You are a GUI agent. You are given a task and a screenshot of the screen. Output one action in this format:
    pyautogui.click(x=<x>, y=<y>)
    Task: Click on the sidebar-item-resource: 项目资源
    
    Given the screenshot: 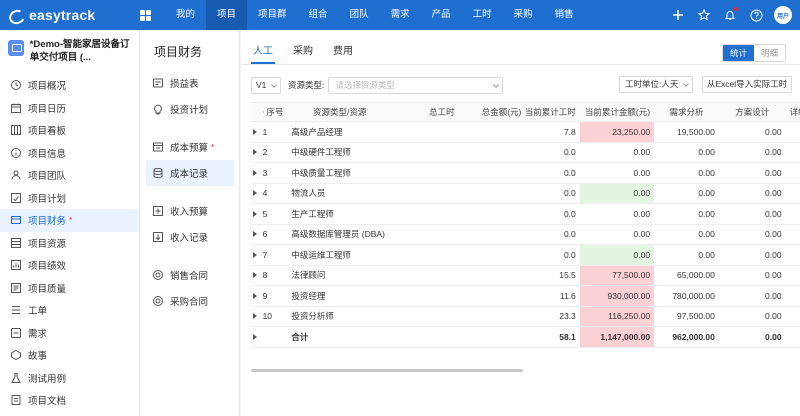 What is the action you would take?
    pyautogui.click(x=69, y=243)
    